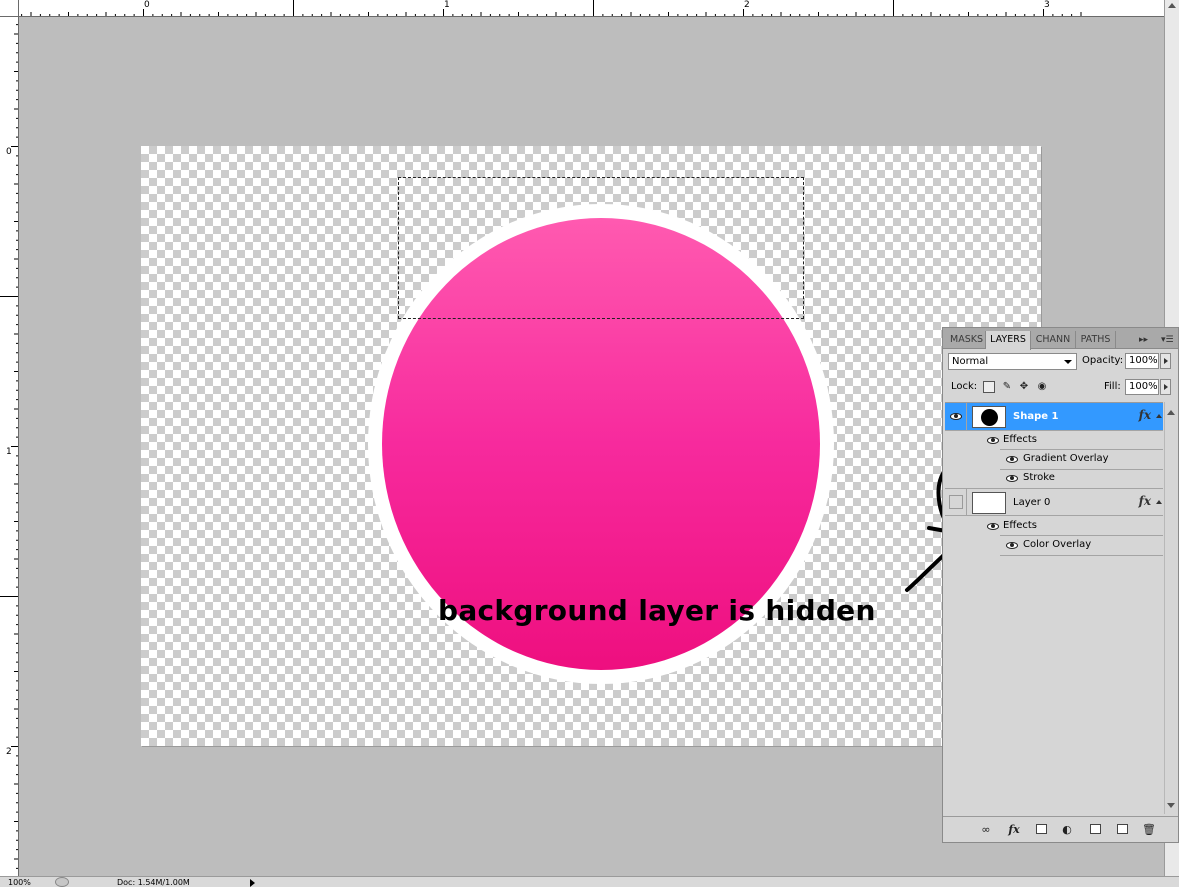 The height and width of the screenshot is (887, 1179). What do you see at coordinates (967, 340) in the screenshot?
I see `tab-masks: MASKS` at bounding box center [967, 340].